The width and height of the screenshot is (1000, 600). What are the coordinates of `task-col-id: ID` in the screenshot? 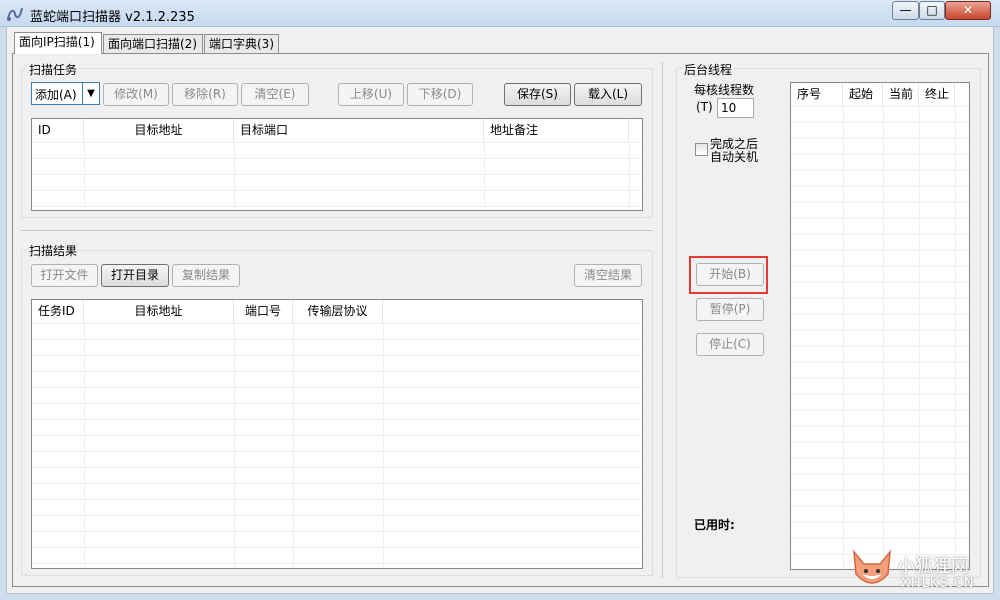 It's located at (58, 130).